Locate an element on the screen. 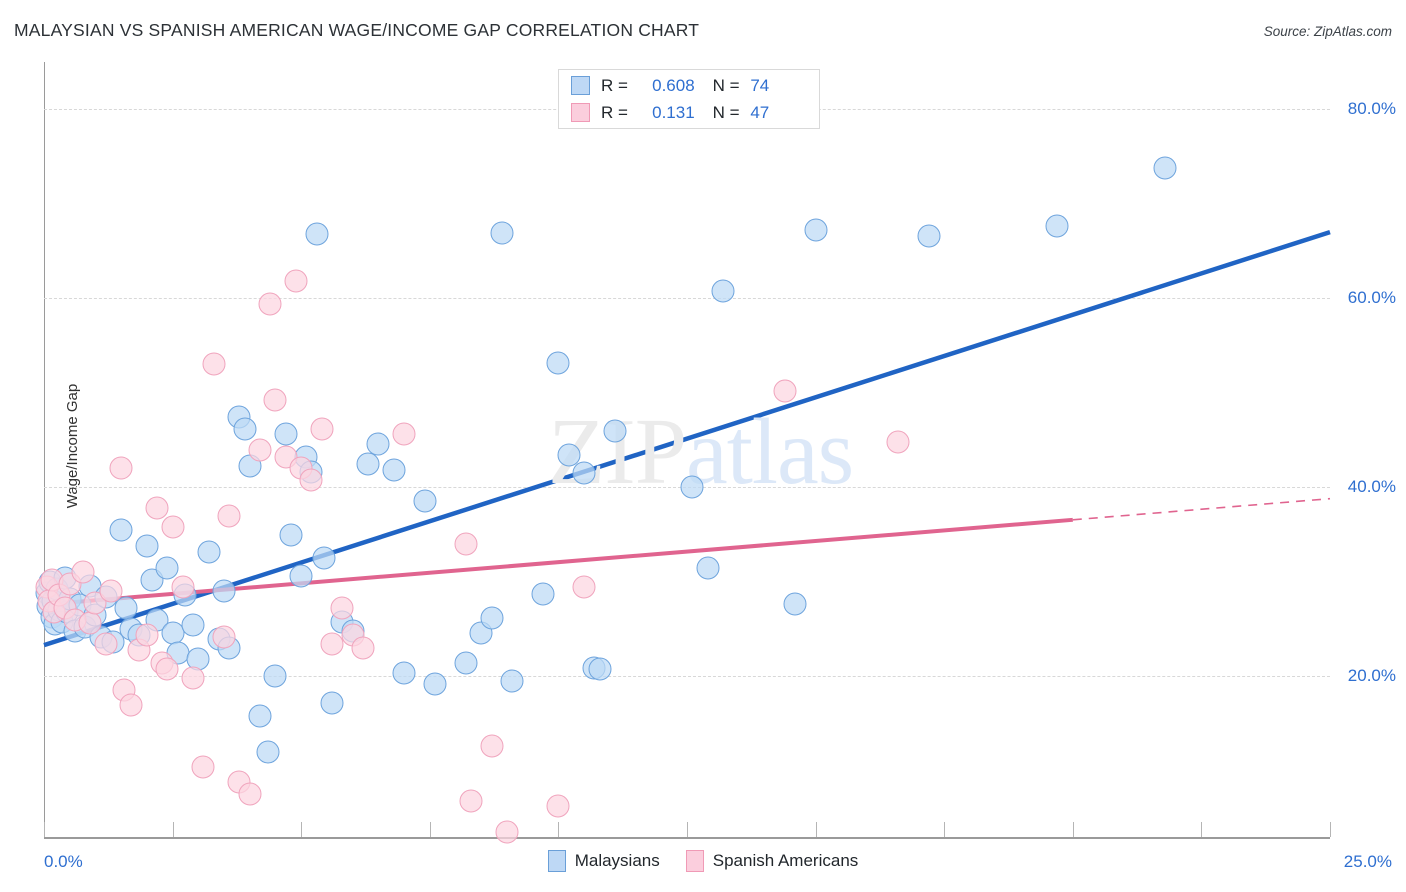 This screenshot has height=892, width=1406. series-legend-item-spanish-americans: Spanish Americans is located at coordinates (772, 861).